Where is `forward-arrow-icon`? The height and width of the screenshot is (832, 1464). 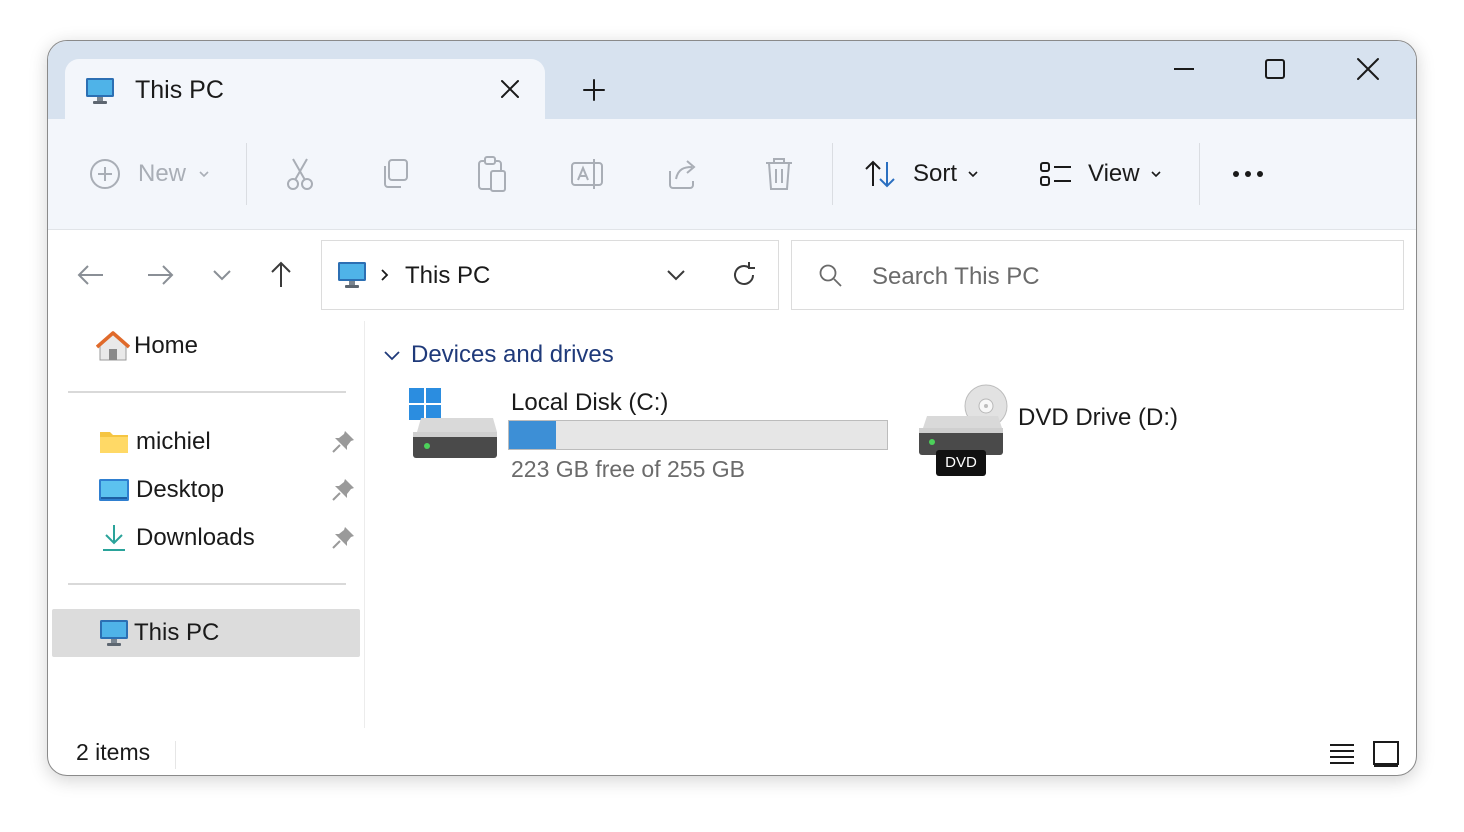 forward-arrow-icon is located at coordinates (160, 275).